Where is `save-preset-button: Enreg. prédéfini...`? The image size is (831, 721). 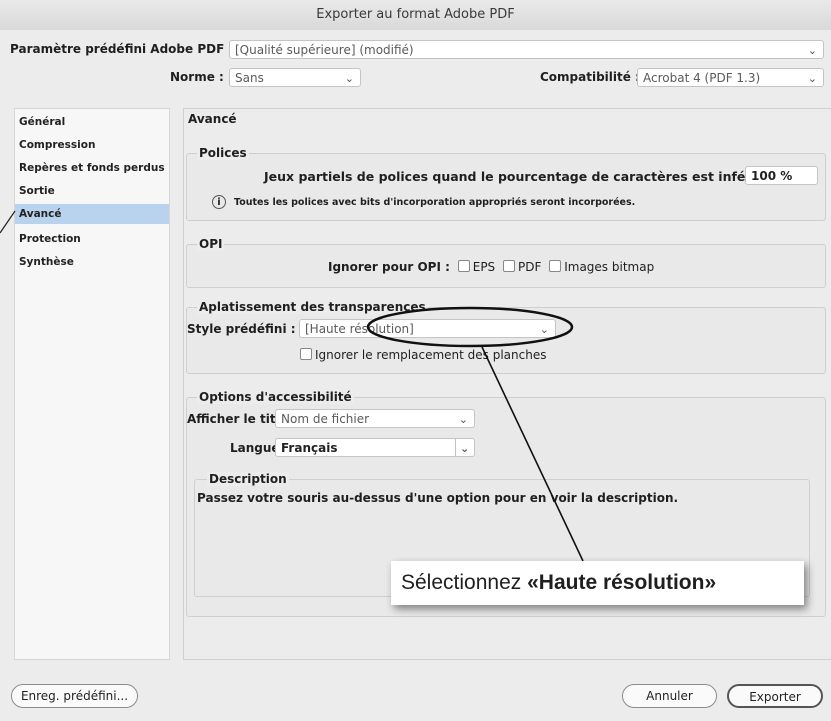
save-preset-button: Enreg. prédéfini... is located at coordinates (74, 696).